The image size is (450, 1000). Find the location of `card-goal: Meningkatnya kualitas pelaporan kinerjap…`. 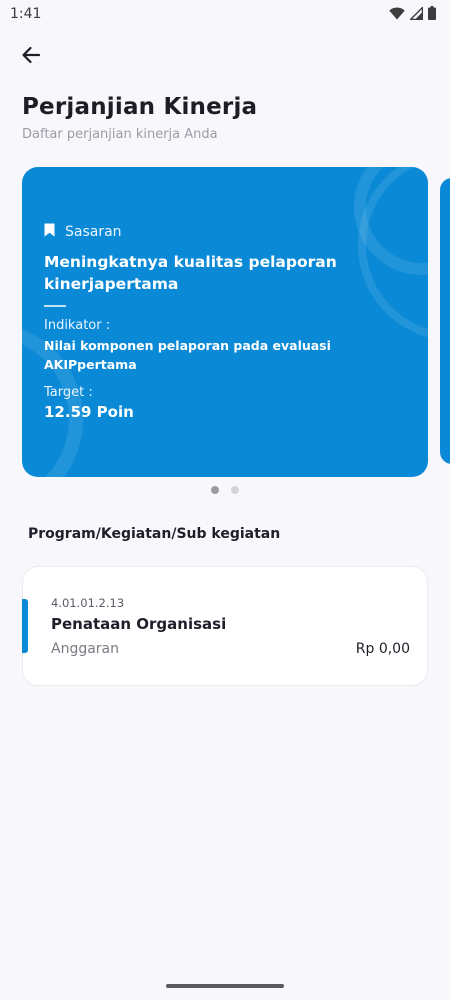

card-goal: Meningkatnya kualitas pelaporan kinerjap… is located at coordinates (190, 273).